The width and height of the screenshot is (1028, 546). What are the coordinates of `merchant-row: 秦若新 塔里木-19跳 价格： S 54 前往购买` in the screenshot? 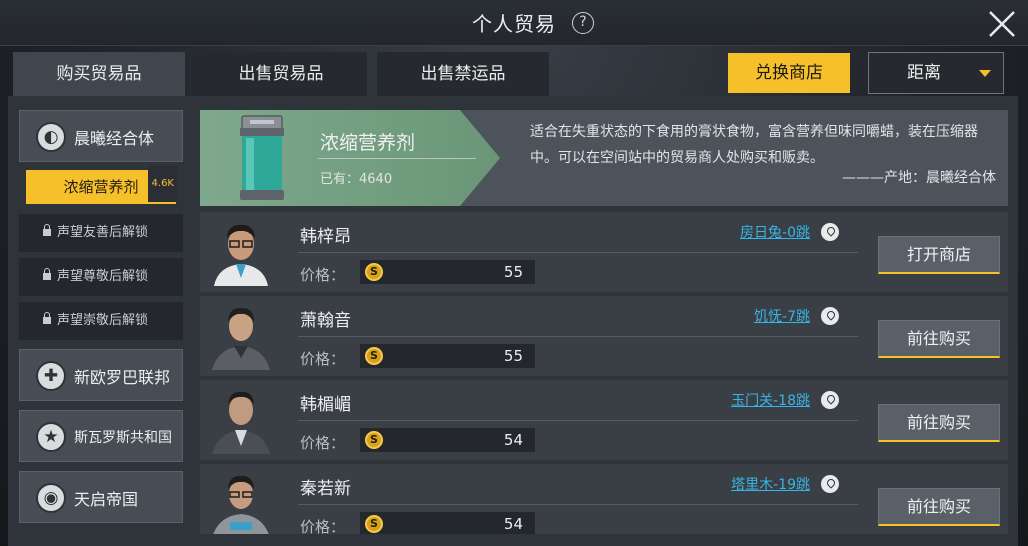 It's located at (604, 499).